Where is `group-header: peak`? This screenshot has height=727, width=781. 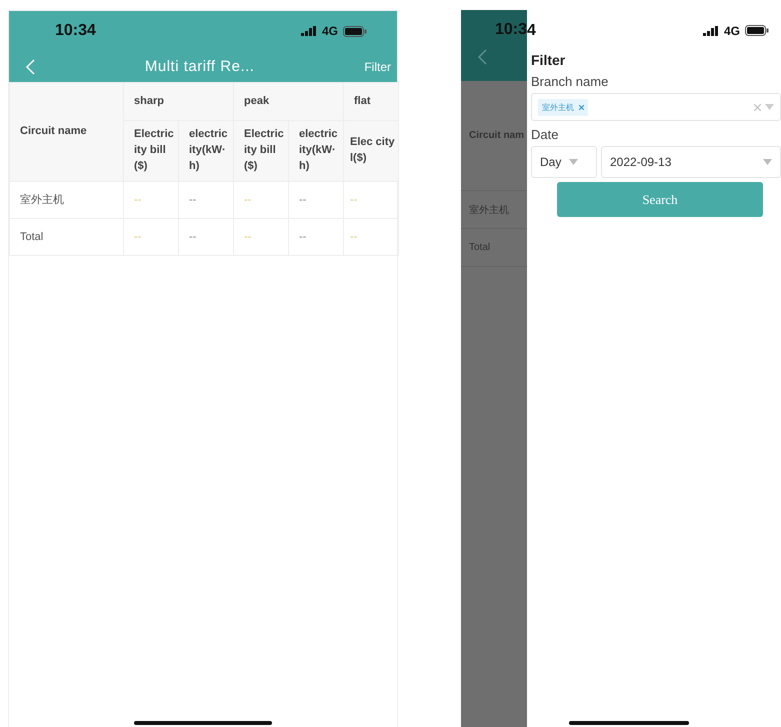 group-header: peak is located at coordinates (289, 101).